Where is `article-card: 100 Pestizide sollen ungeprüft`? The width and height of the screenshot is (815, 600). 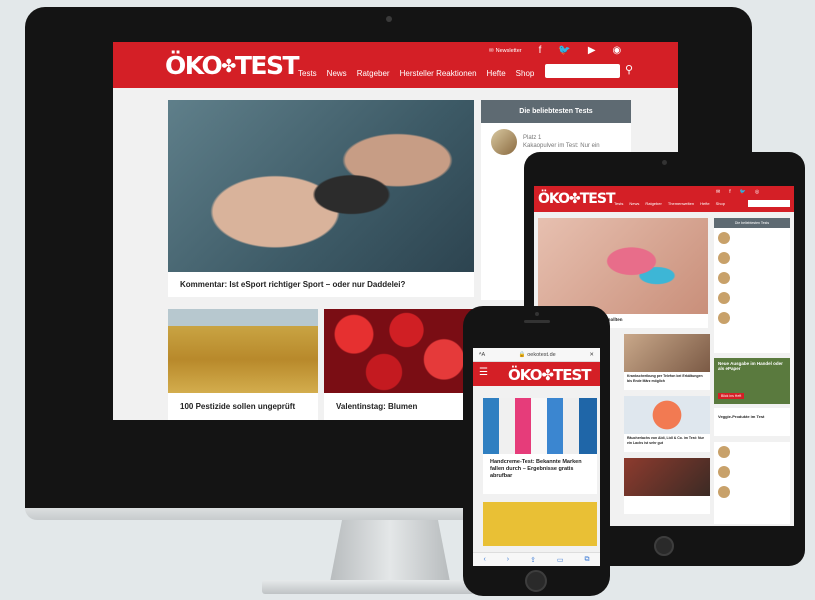 article-card: 100 Pestizide sollen ungeprüft is located at coordinates (243, 364).